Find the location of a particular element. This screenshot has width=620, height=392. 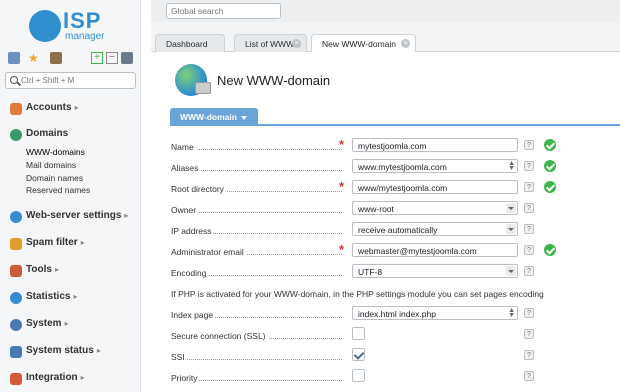

caret-down-icon is located at coordinates (243, 117).